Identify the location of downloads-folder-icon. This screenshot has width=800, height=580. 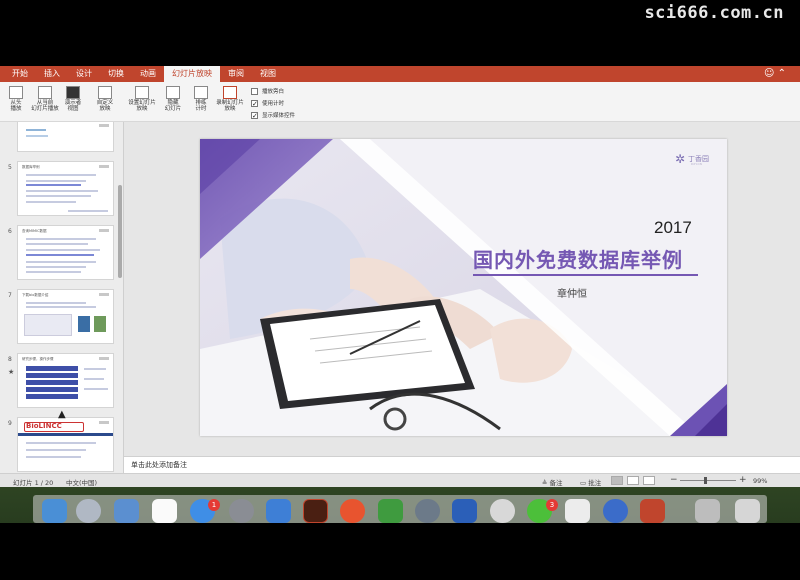
(707, 511).